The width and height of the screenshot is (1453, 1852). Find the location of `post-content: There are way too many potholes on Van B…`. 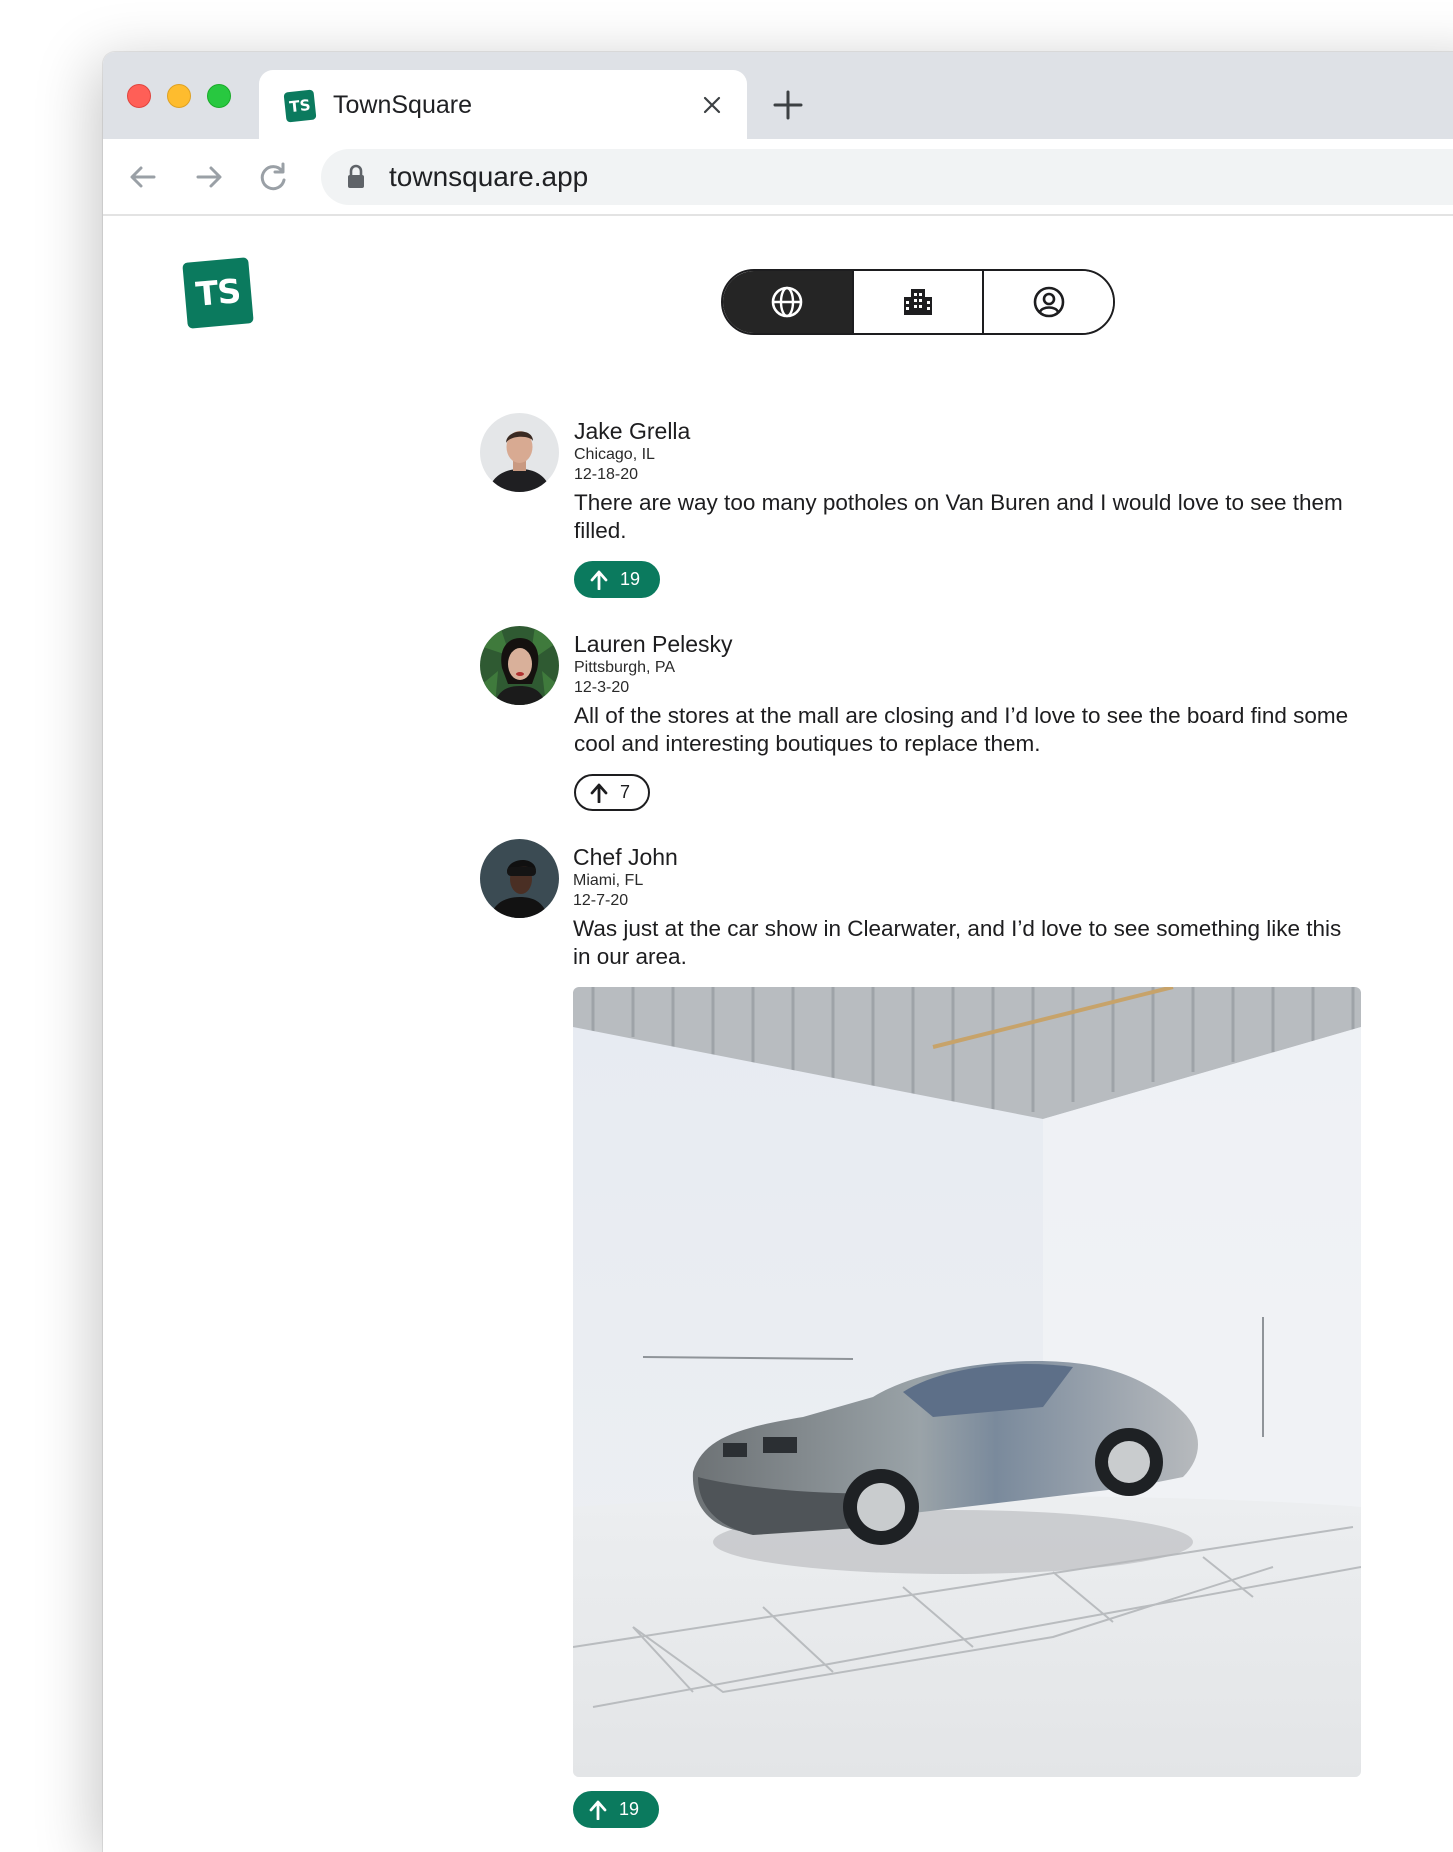

post-content: There are way too many potholes on Van B… is located at coordinates (958, 516).